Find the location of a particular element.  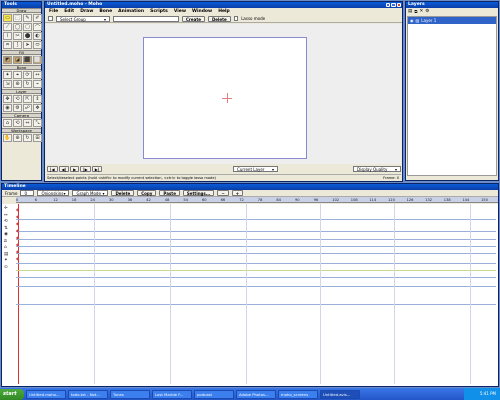

tool-button: ⇲ is located at coordinates (7, 84).